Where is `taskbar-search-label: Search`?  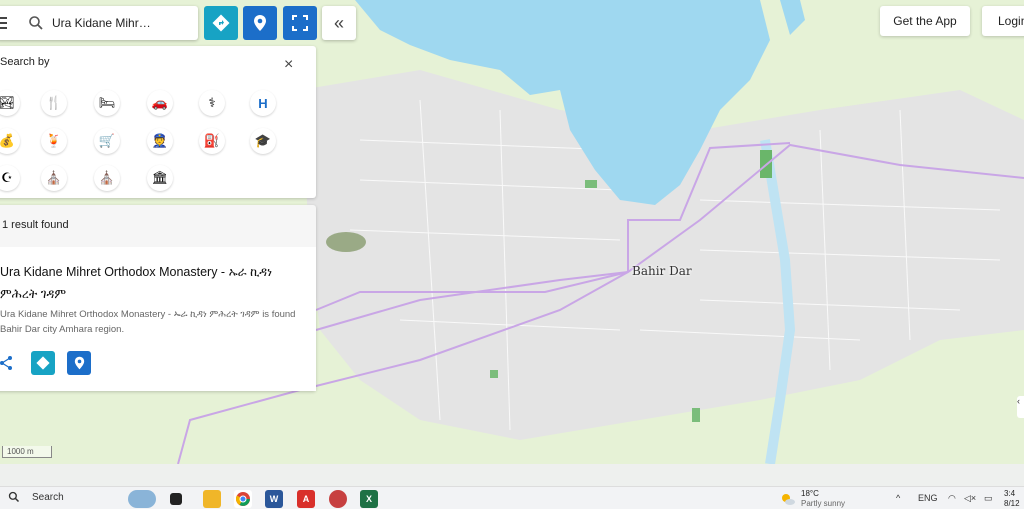
taskbar-search-label: Search is located at coordinates (48, 497).